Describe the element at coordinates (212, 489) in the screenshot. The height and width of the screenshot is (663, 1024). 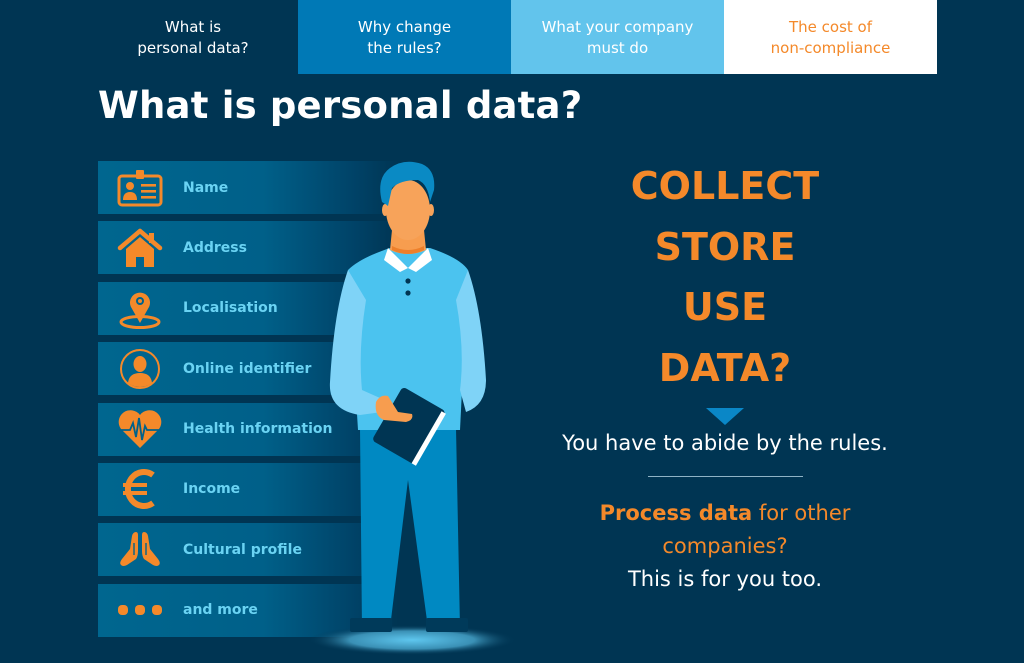
I see `list-item-label: Income` at that location.